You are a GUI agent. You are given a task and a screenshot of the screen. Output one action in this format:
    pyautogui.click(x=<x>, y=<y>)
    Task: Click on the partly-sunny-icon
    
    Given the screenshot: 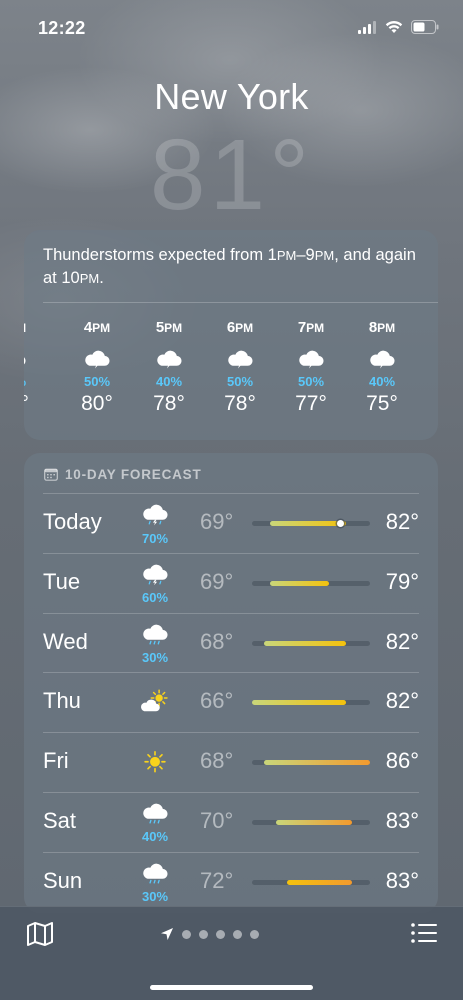 What is the action you would take?
    pyautogui.click(x=155, y=704)
    